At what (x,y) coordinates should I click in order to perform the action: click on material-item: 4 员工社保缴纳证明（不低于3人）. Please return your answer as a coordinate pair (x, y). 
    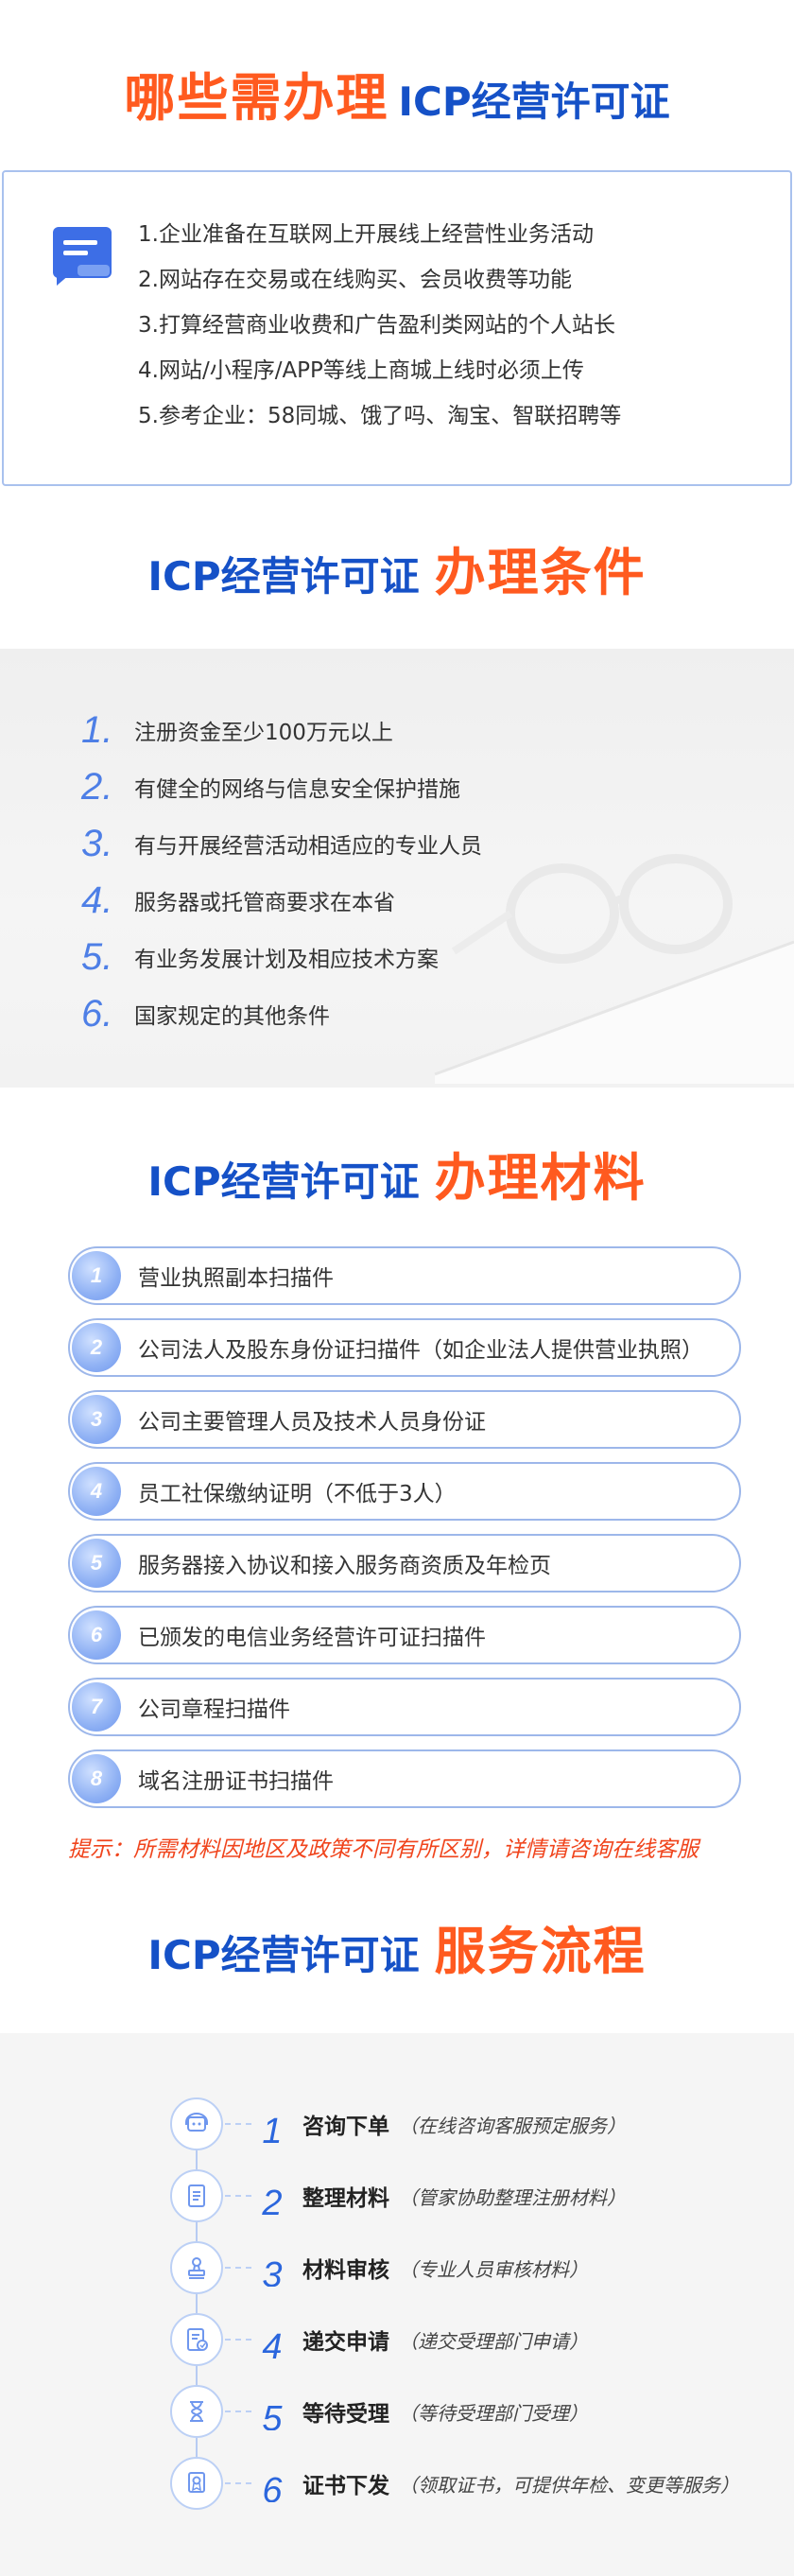
    Looking at the image, I should click on (404, 1491).